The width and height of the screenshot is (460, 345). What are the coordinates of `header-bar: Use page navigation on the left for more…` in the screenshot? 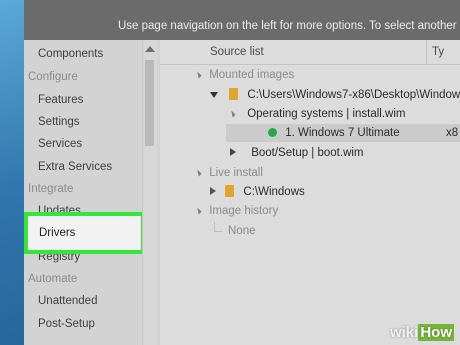 It's located at (242, 20).